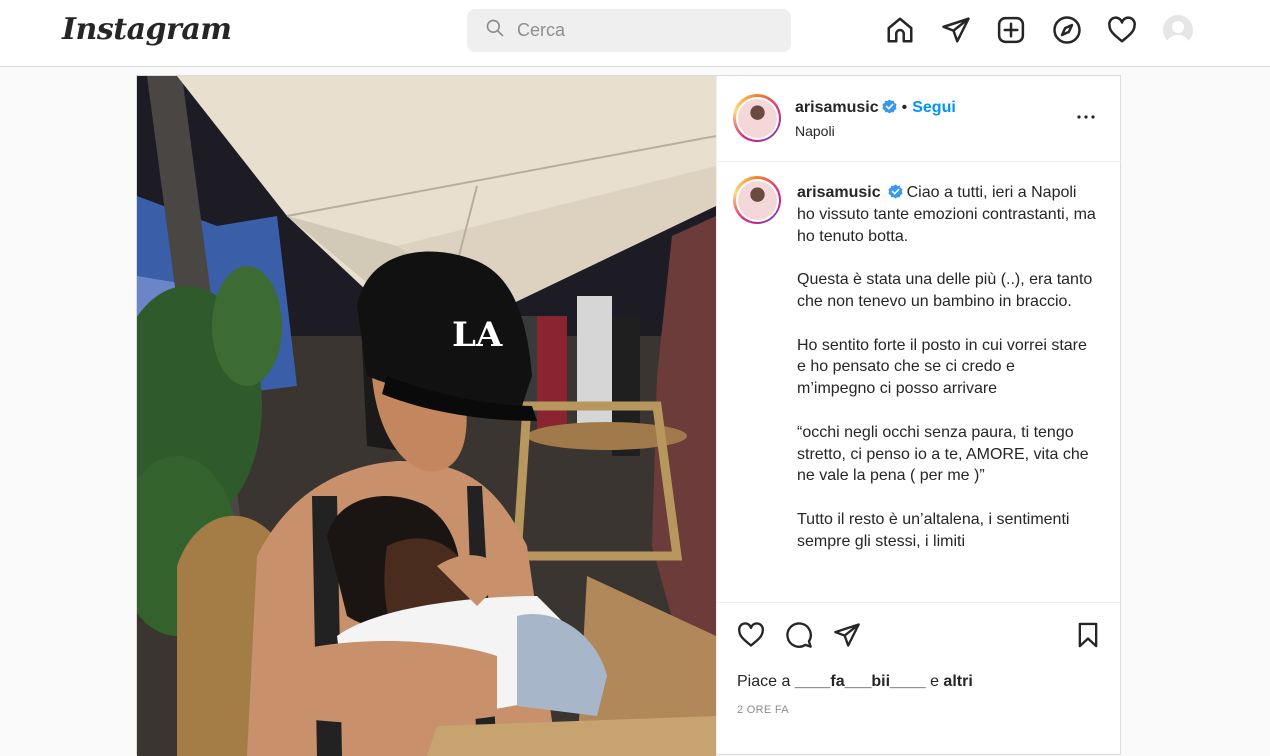  I want to click on action-buttons, so click(807, 635).